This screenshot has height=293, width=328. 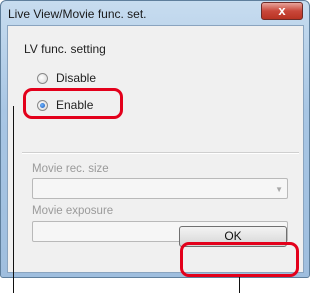 What do you see at coordinates (70, 169) in the screenshot?
I see `movie-rec-size-label: Movie rec. size` at bounding box center [70, 169].